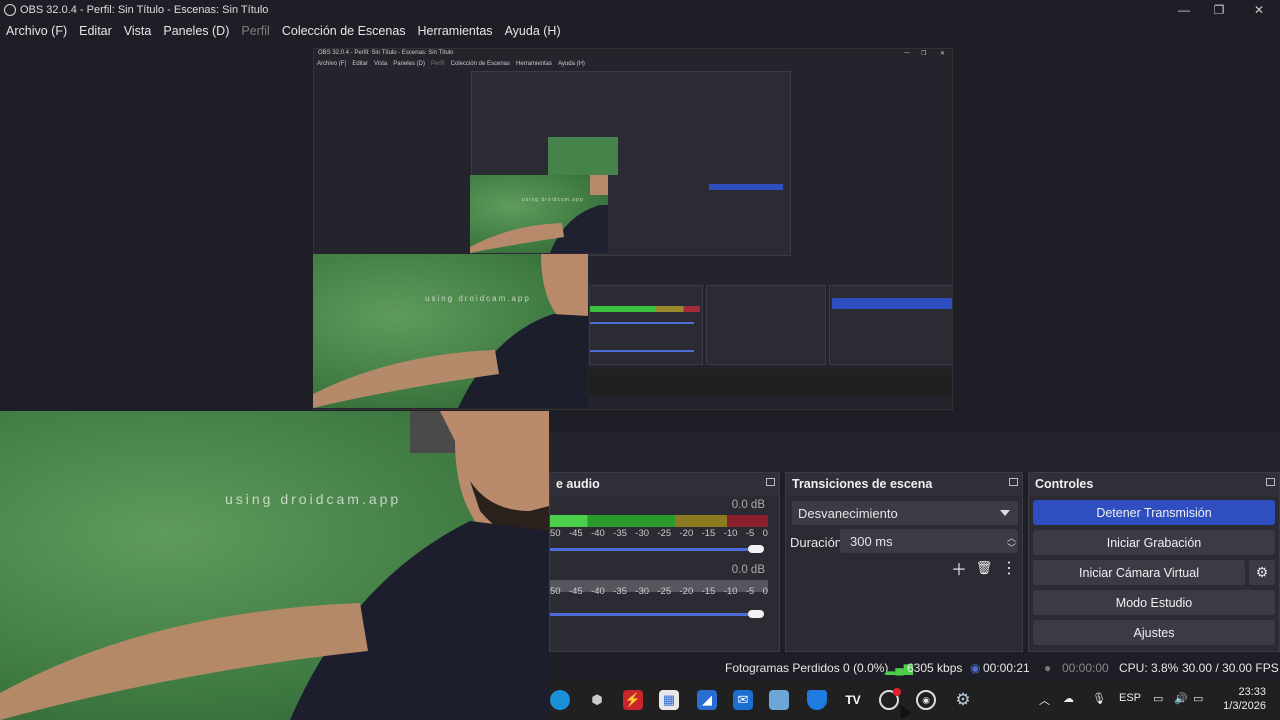  I want to click on tray-overflow-icon: ︿, so click(1044, 700).